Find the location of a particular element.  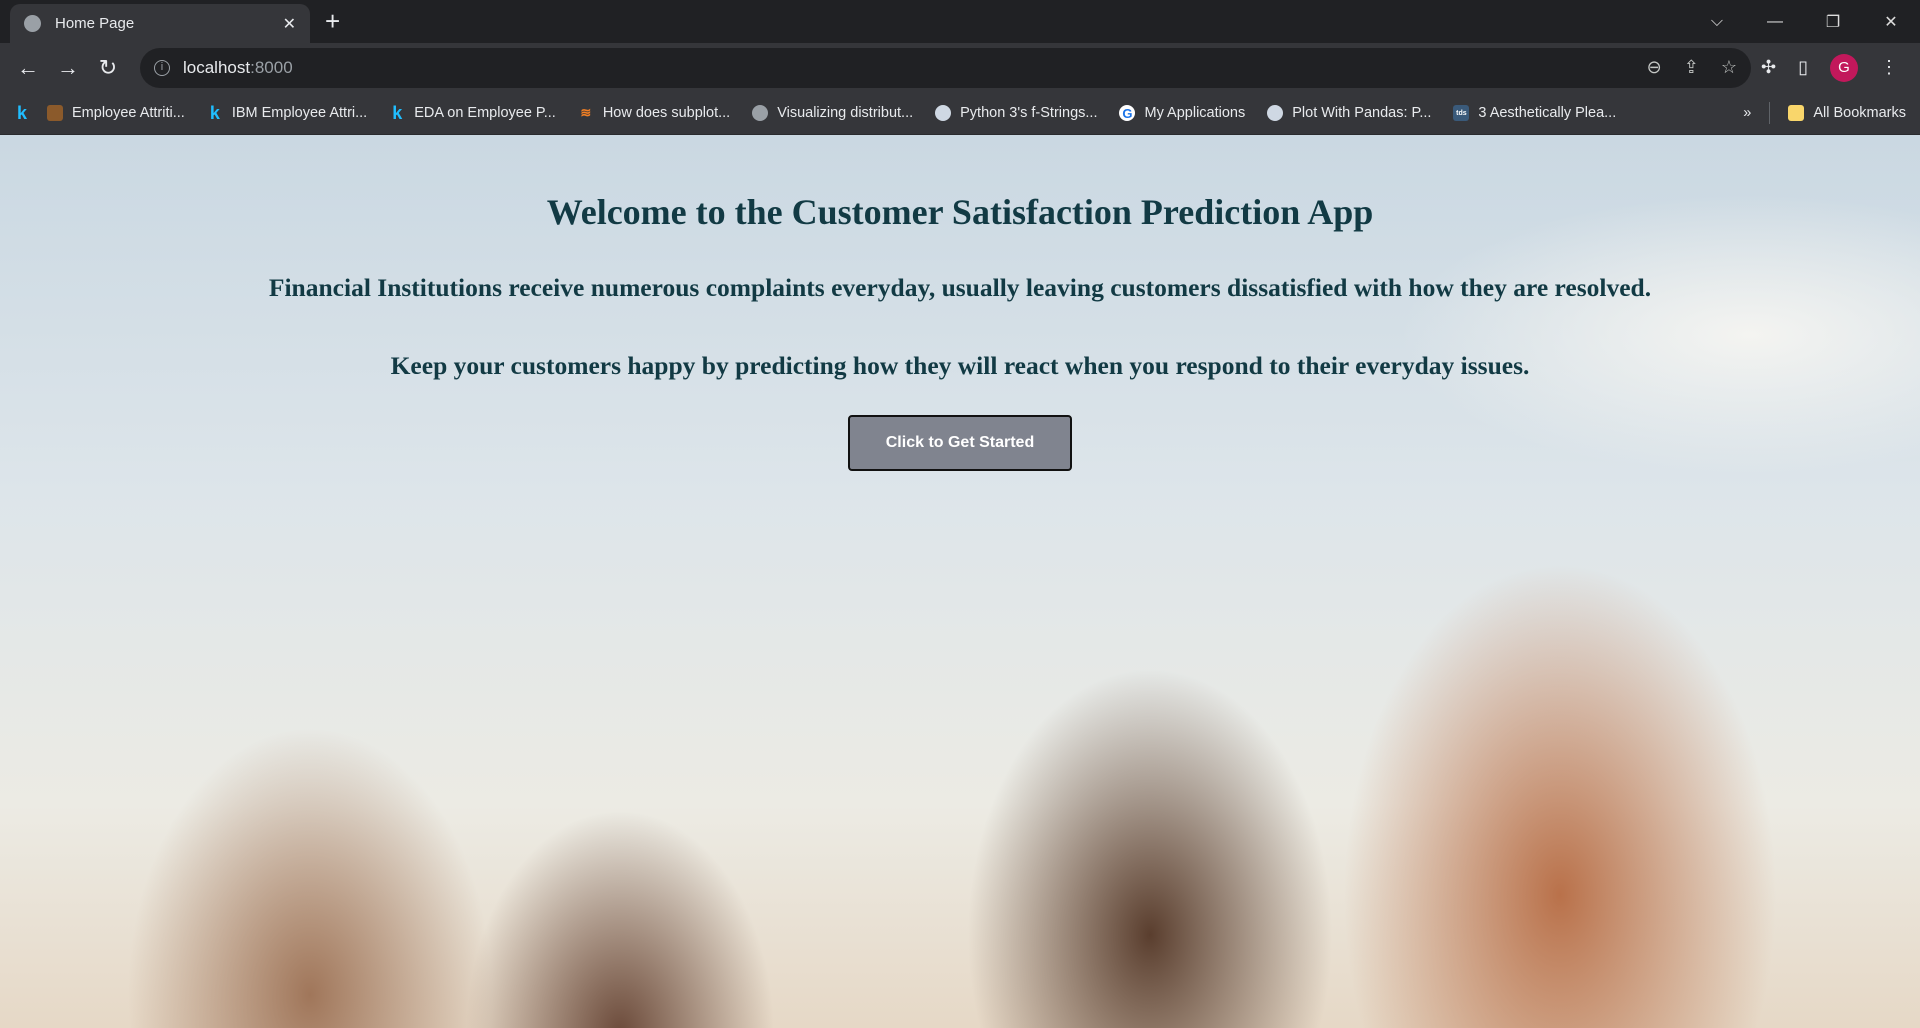

new-tab-button: + is located at coordinates (332, 21).